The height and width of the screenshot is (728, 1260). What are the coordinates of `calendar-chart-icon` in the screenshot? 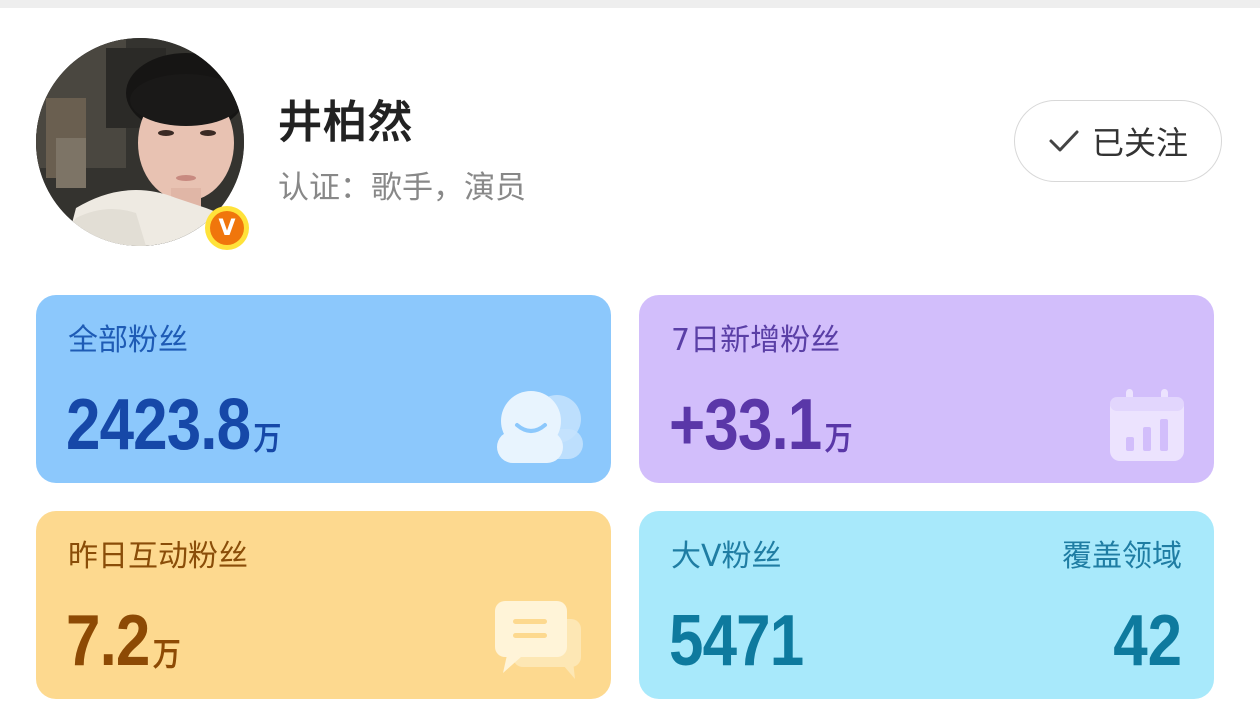 It's located at (1147, 425).